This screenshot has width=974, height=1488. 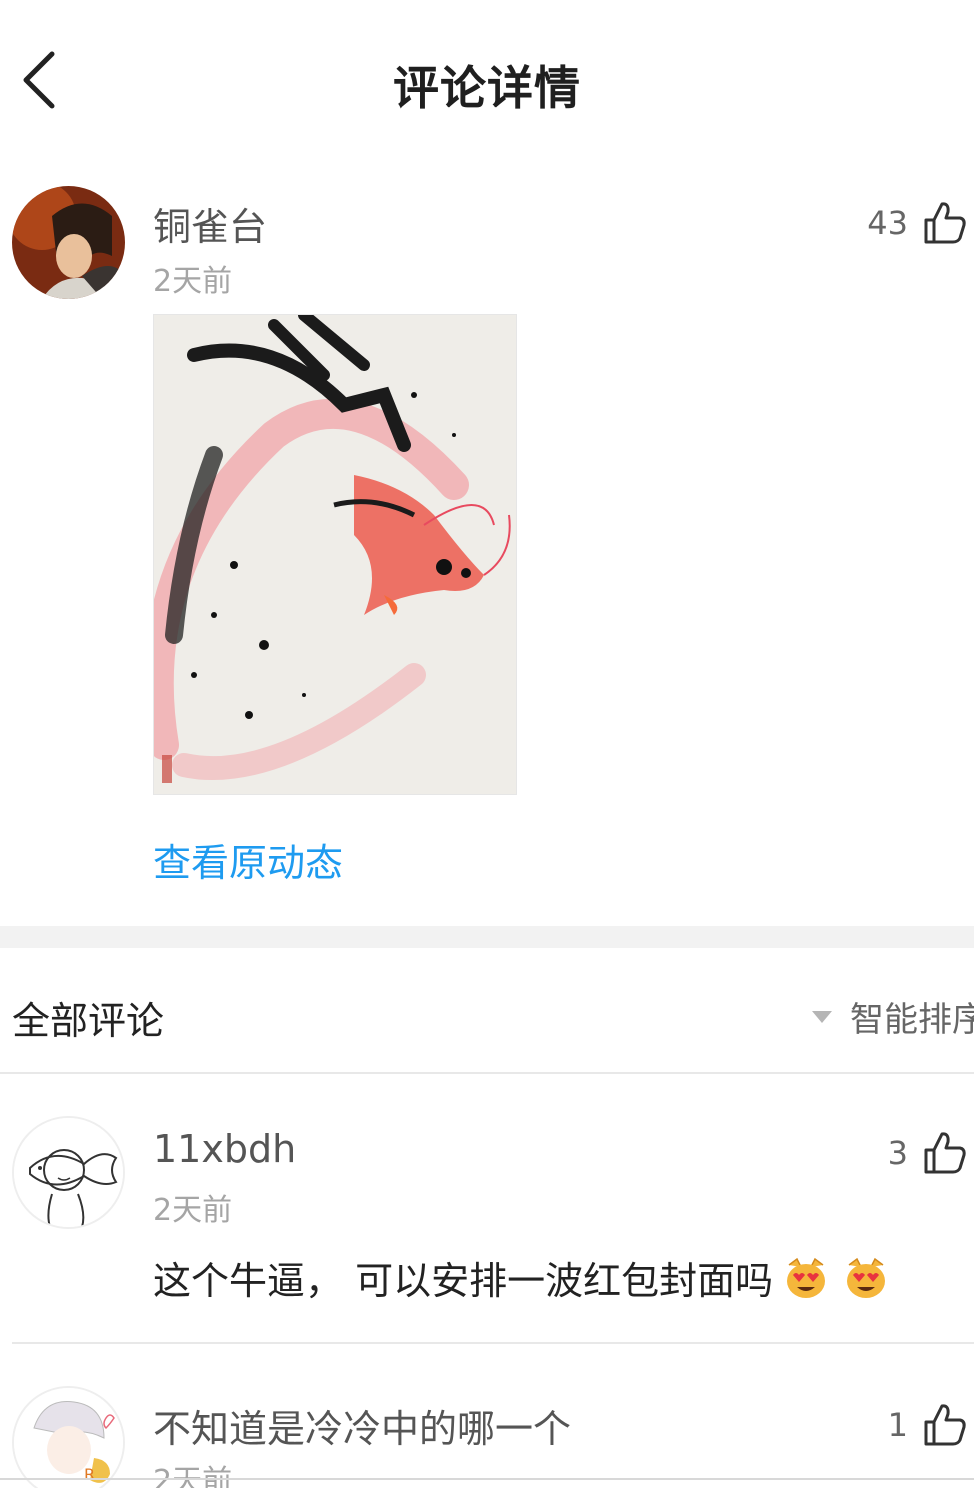 I want to click on ink-dragon-painting-image, so click(x=335, y=554).